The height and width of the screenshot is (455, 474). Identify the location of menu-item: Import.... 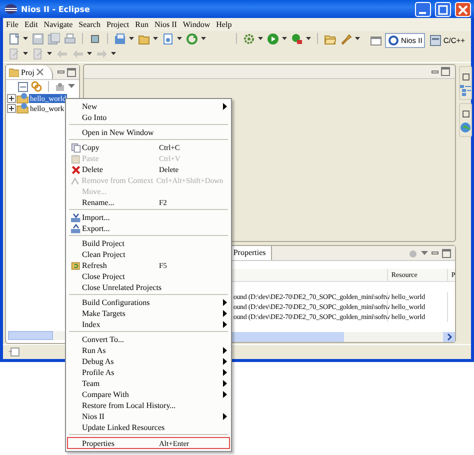
(148, 217).